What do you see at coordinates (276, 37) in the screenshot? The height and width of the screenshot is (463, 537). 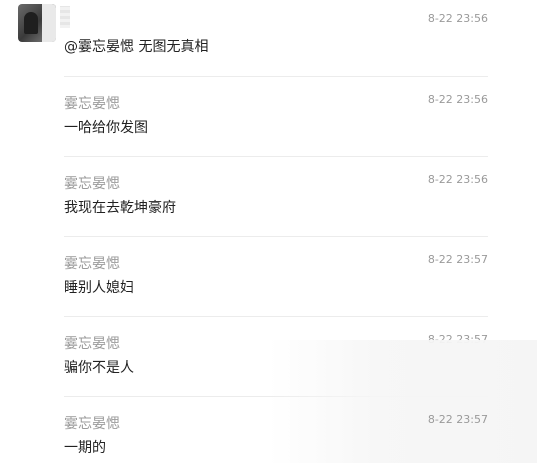 I see `message-item: 8-22 23:56 @霎忘晏愢 无图无真相` at bounding box center [276, 37].